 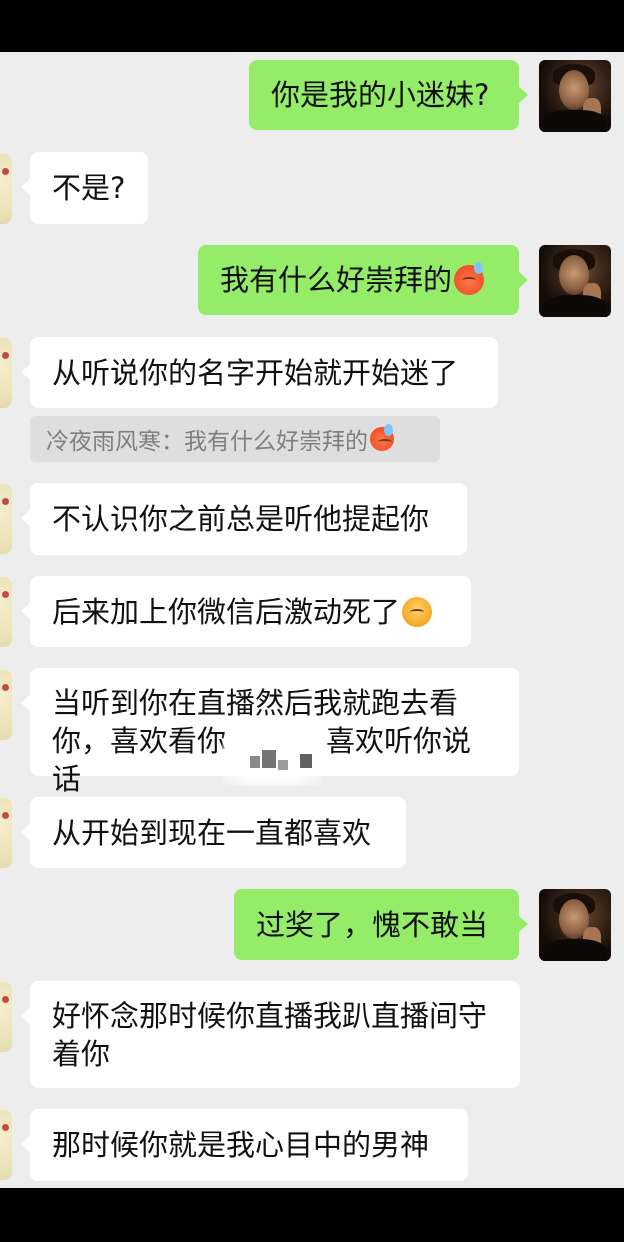 I want to click on message-bubble-incoming: 那时候你就是我心目中的男神, so click(x=244, y=1145).